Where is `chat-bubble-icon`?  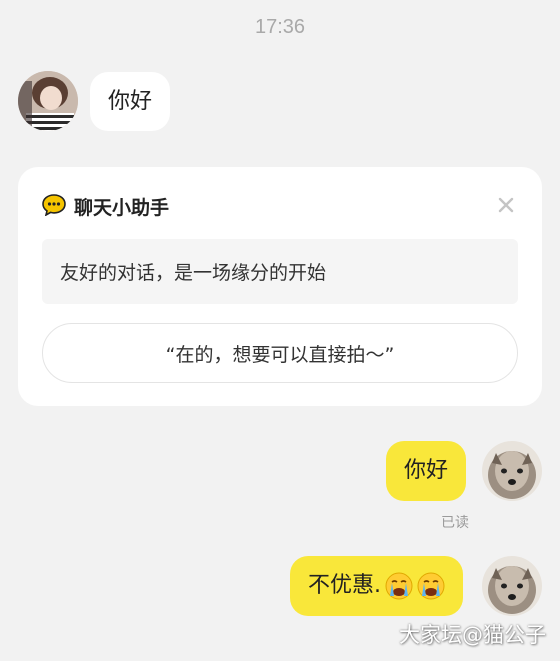 chat-bubble-icon is located at coordinates (54, 206).